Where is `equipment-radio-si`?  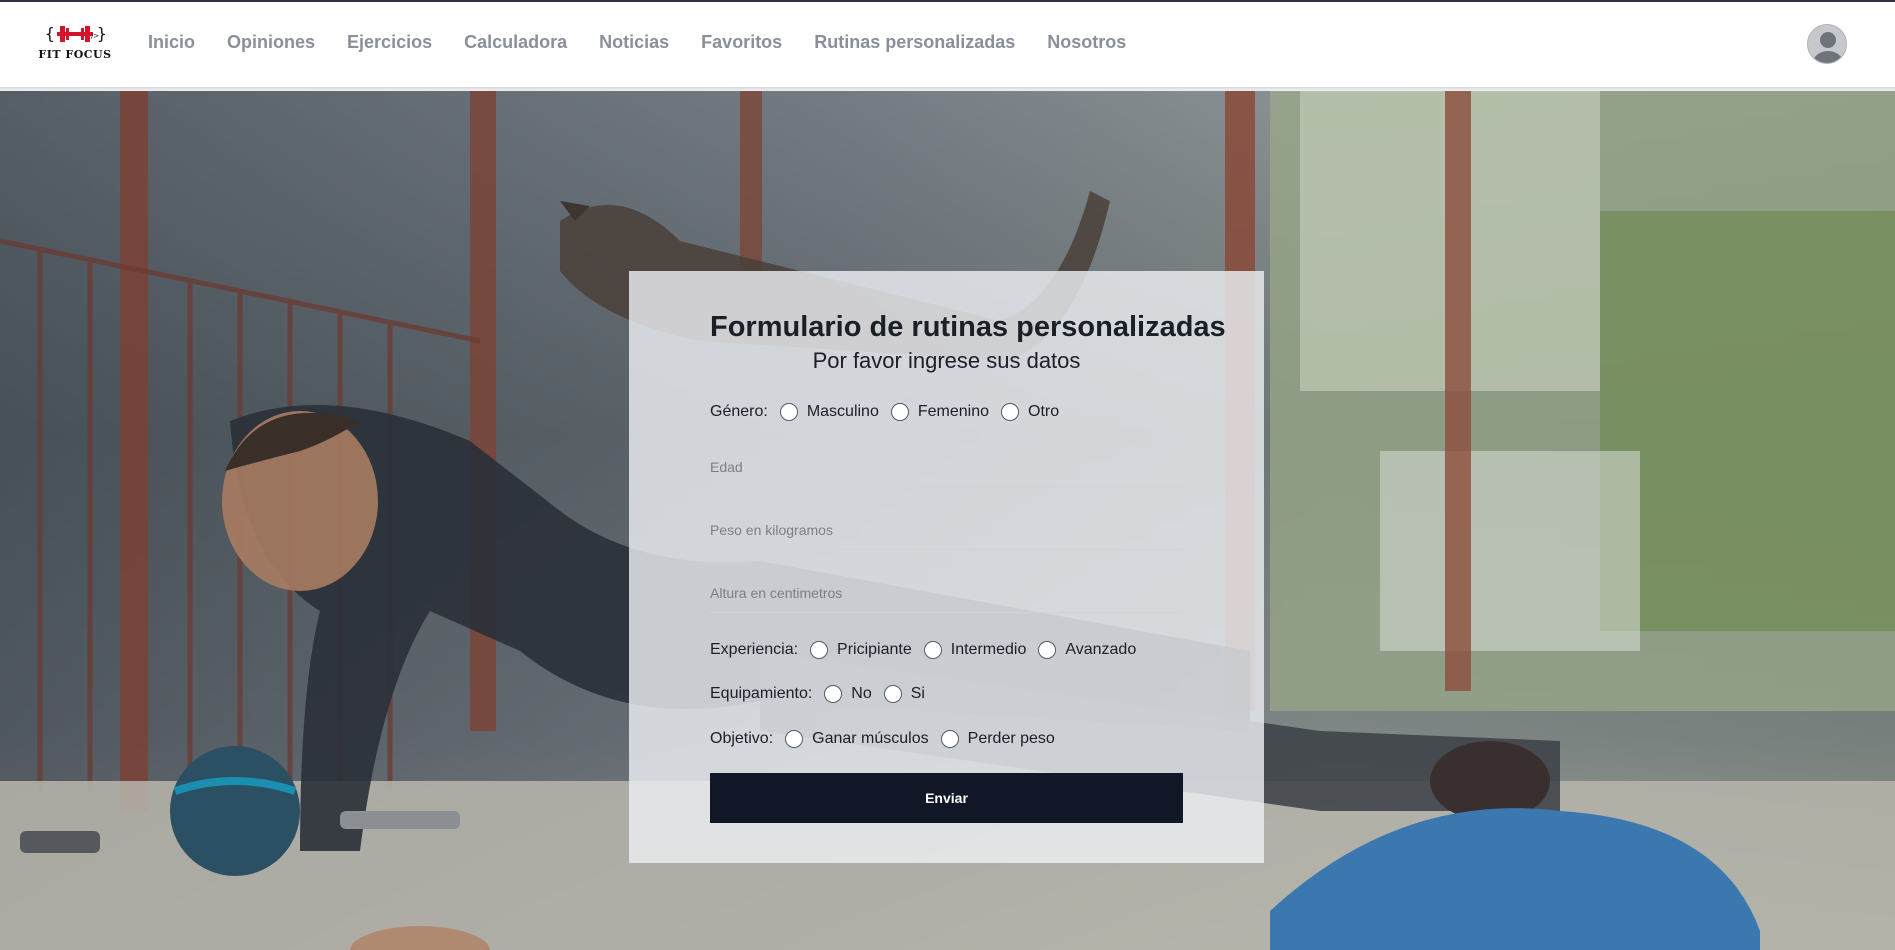 equipment-radio-si is located at coordinates (892, 694).